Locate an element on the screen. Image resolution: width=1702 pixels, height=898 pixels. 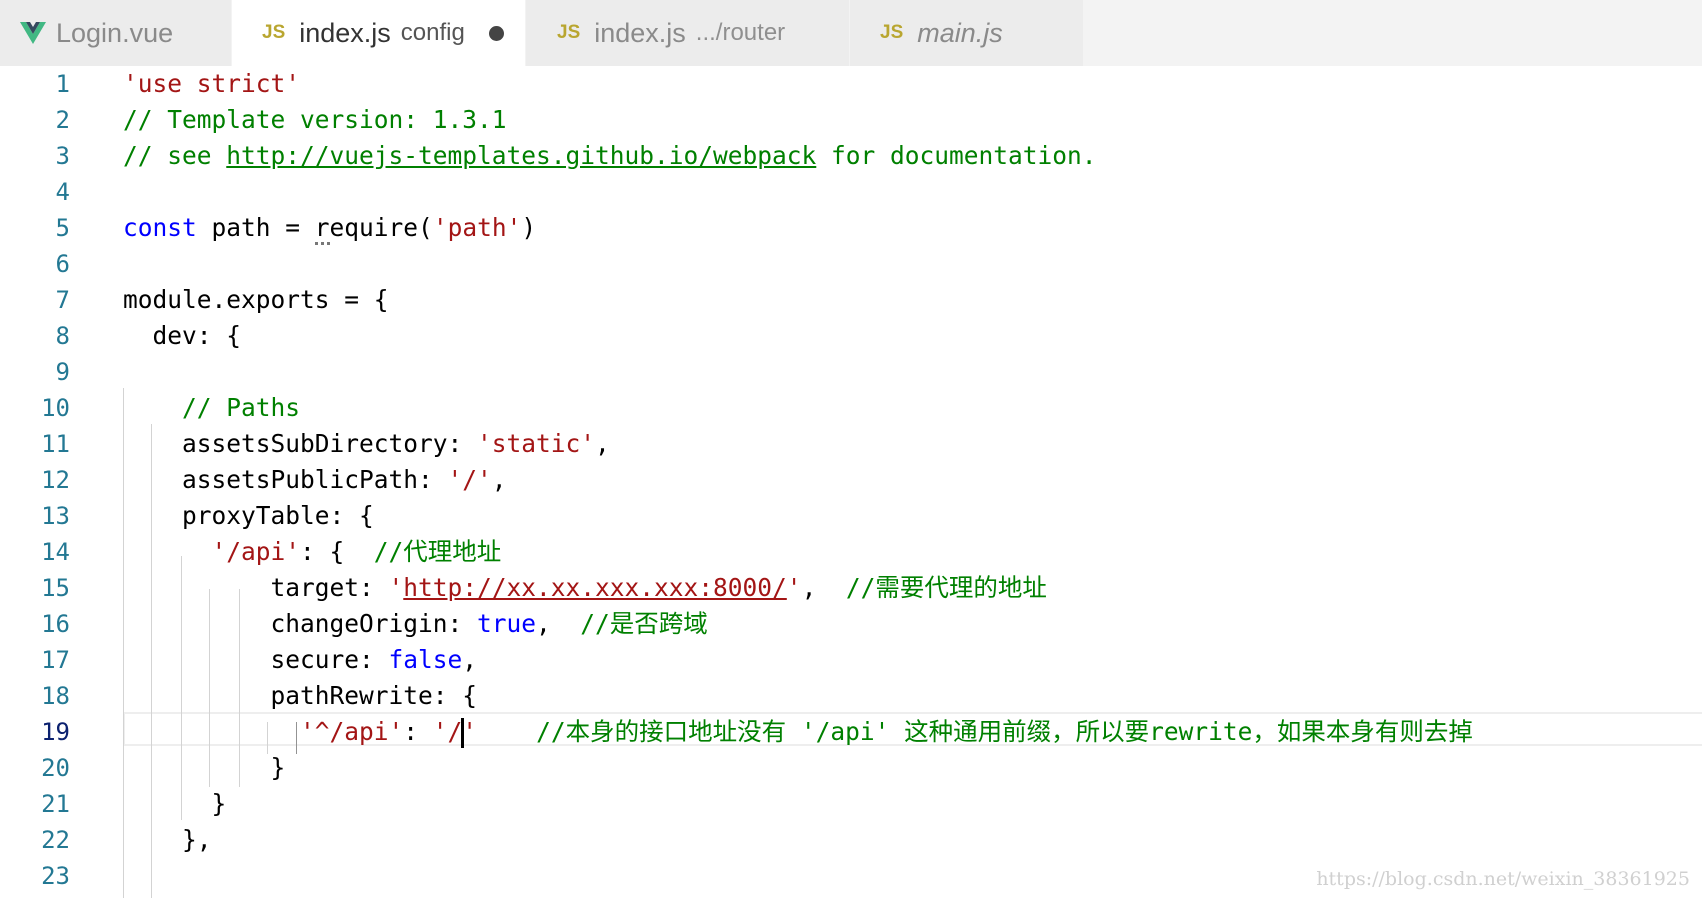
code-line: 10 // Paths is located at coordinates (851, 408).